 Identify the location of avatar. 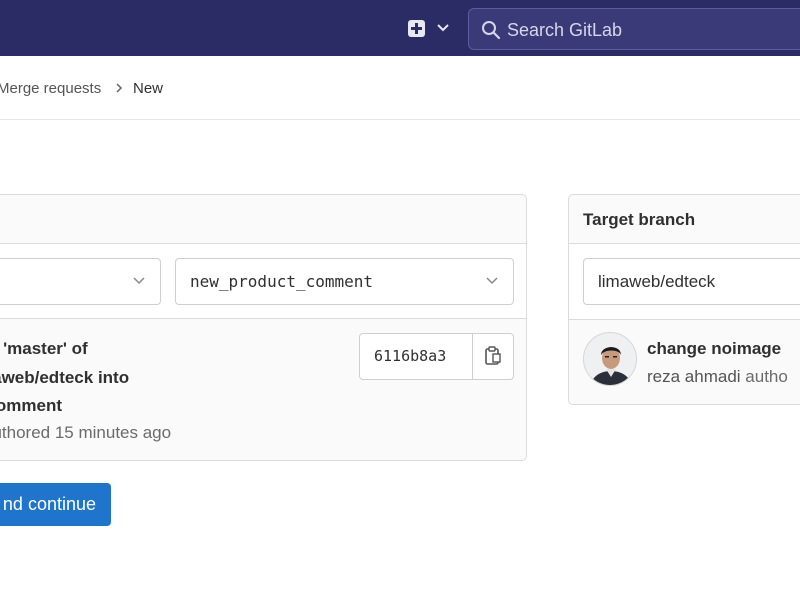
(610, 359).